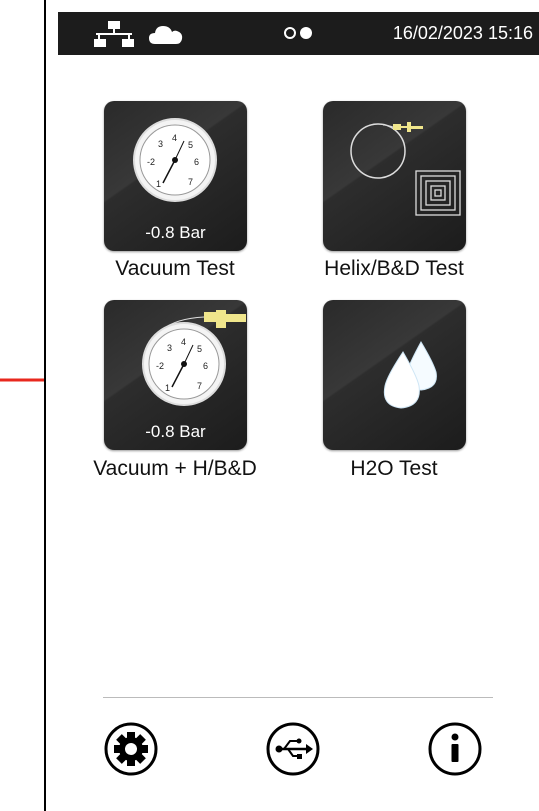 The image size is (539, 811). What do you see at coordinates (455, 749) in the screenshot?
I see `info-icon` at bounding box center [455, 749].